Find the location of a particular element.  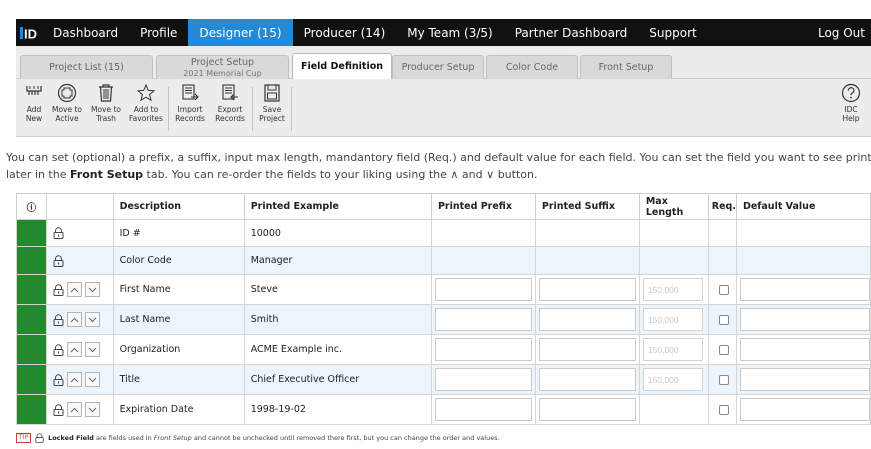

nav-producer: Producer (14) is located at coordinates (345, 32).